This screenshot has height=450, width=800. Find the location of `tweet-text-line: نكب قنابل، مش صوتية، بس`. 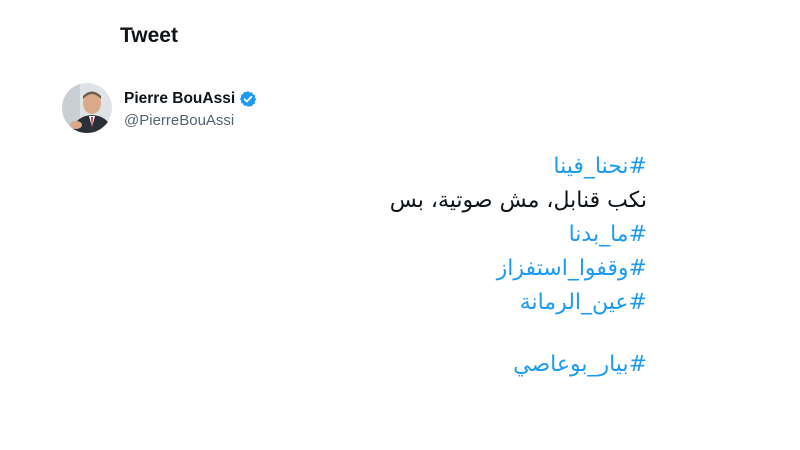

tweet-text-line: نكب قنابل، مش صوتية، بس is located at coordinates (518, 200).